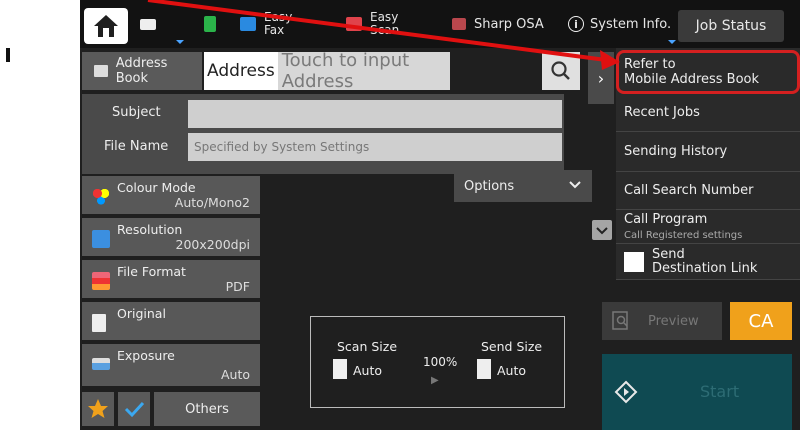  What do you see at coordinates (210, 24) in the screenshot?
I see `document-icon` at bounding box center [210, 24].